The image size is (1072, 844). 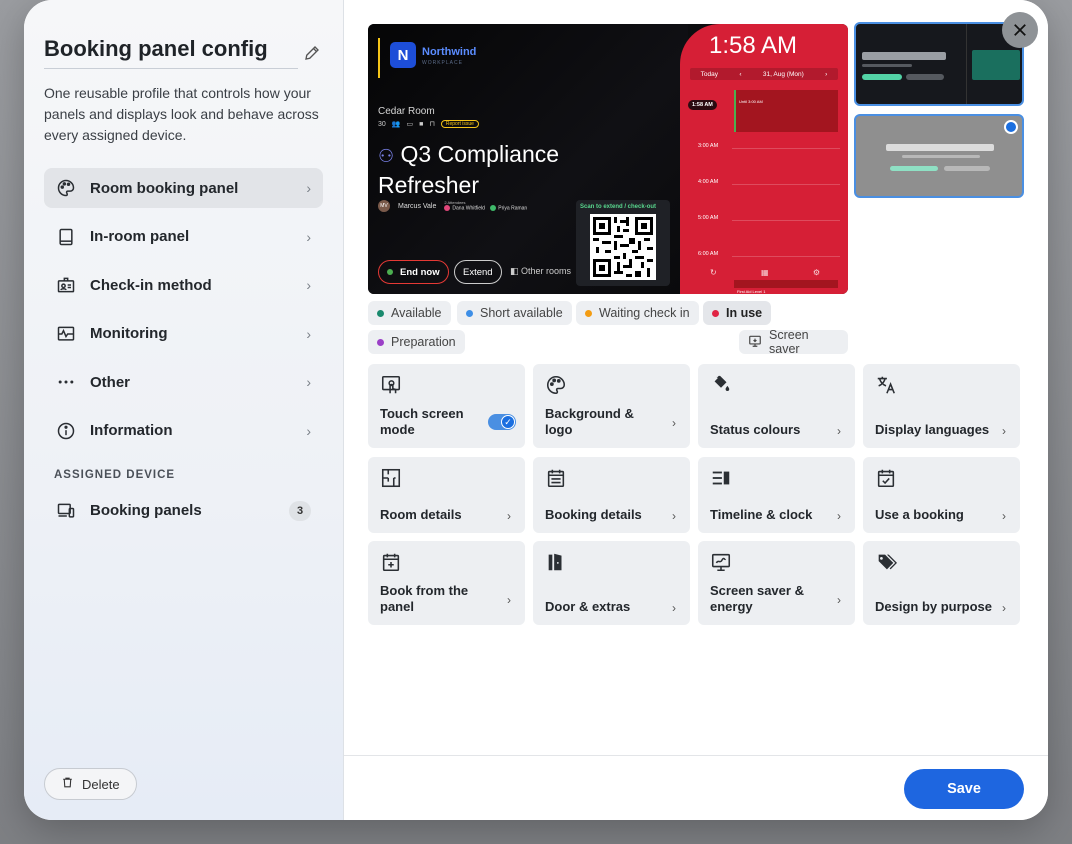 I want to click on tile-use-a-booking: Use a booking ›, so click(x=941, y=495).